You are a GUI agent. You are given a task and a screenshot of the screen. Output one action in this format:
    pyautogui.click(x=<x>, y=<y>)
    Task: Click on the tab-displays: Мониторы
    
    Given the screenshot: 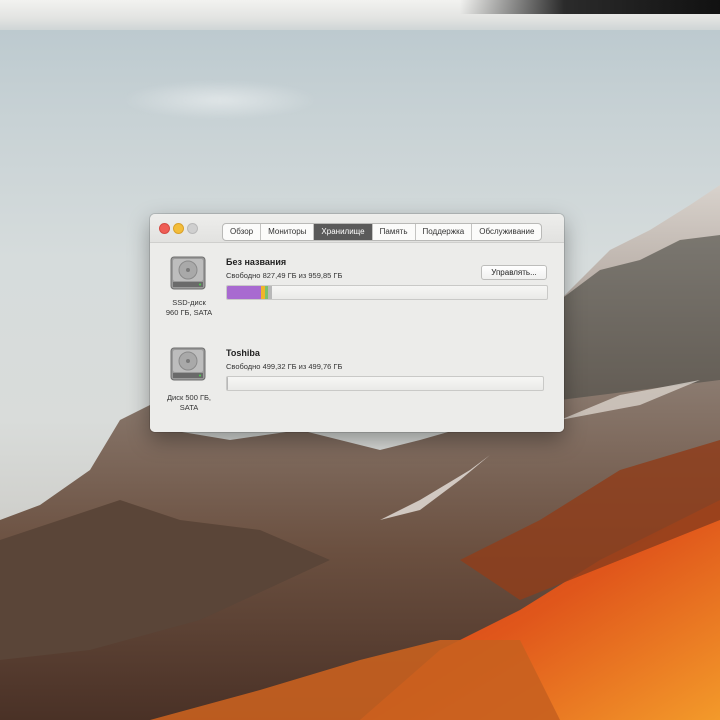 What is the action you would take?
    pyautogui.click(x=288, y=232)
    